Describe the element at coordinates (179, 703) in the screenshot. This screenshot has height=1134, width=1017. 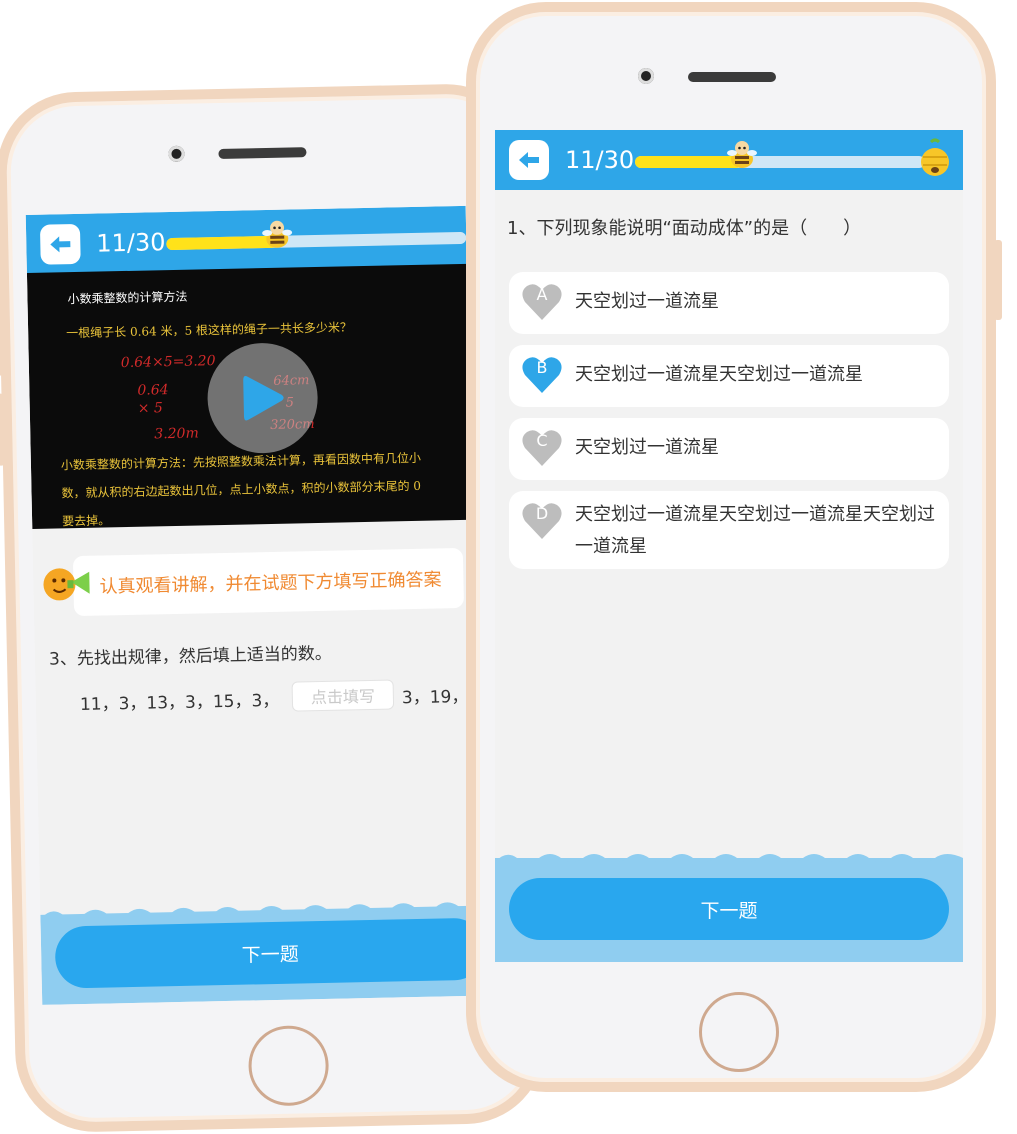
I see `sequence-before: 11，3，13，3，15，3，` at that location.